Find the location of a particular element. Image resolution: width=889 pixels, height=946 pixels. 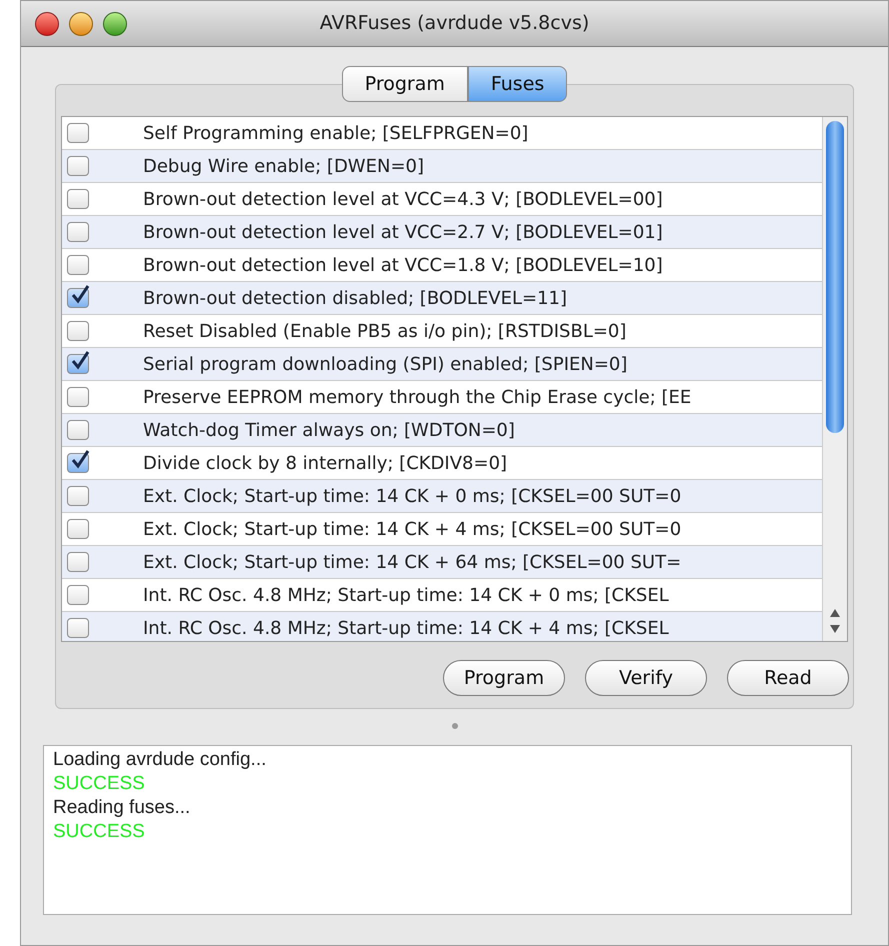

scrollbar is located at coordinates (834, 379).